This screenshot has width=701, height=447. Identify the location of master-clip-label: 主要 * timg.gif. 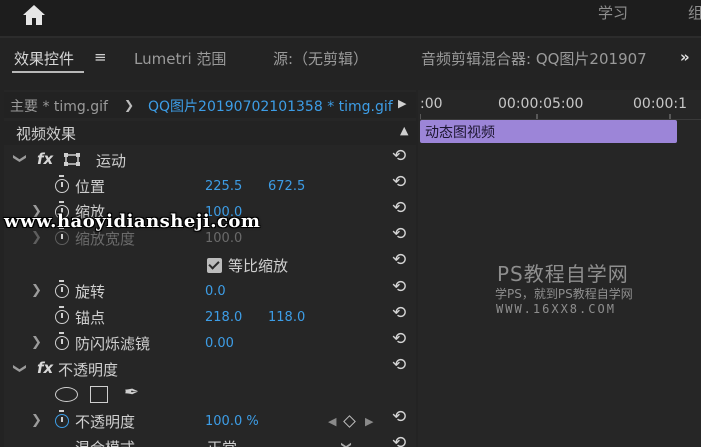
(59, 106).